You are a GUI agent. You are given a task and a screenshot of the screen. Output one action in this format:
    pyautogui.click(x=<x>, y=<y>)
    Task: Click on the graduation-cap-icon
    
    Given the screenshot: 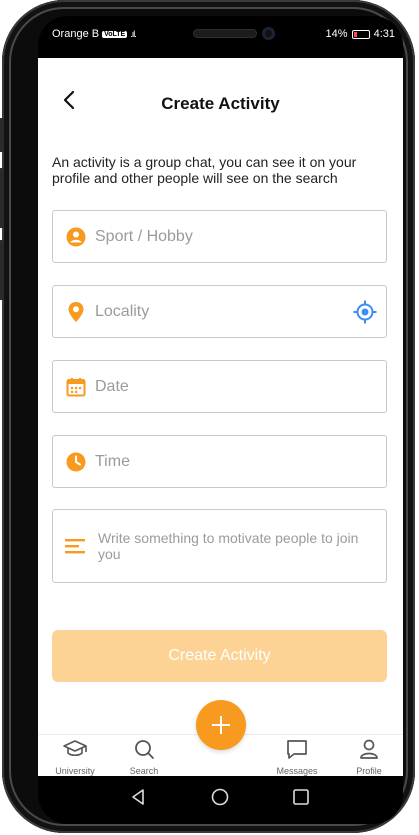 What is the action you would take?
    pyautogui.click(x=75, y=748)
    